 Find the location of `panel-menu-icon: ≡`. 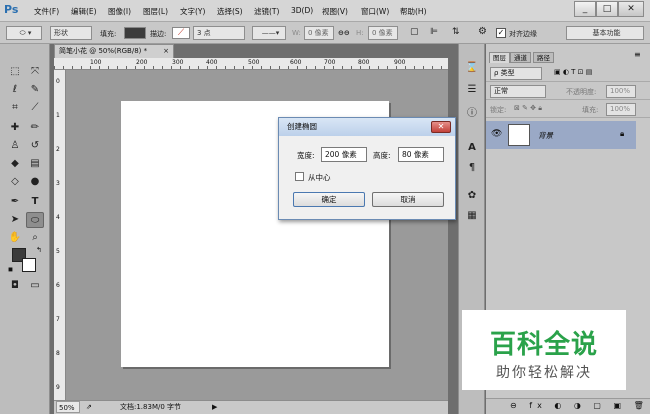

panel-menu-icon: ≡ is located at coordinates (637, 54).